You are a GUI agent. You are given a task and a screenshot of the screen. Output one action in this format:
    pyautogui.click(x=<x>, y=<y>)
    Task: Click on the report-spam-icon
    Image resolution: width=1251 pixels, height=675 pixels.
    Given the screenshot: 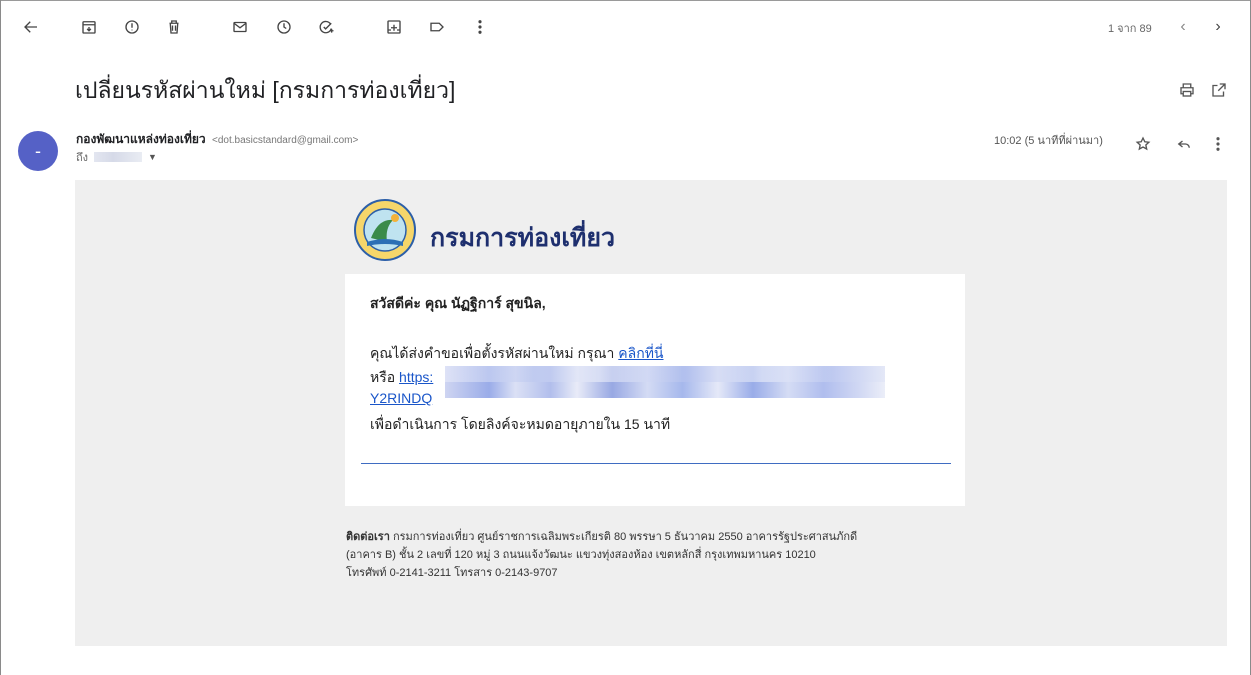 What is the action you would take?
    pyautogui.click(x=132, y=27)
    